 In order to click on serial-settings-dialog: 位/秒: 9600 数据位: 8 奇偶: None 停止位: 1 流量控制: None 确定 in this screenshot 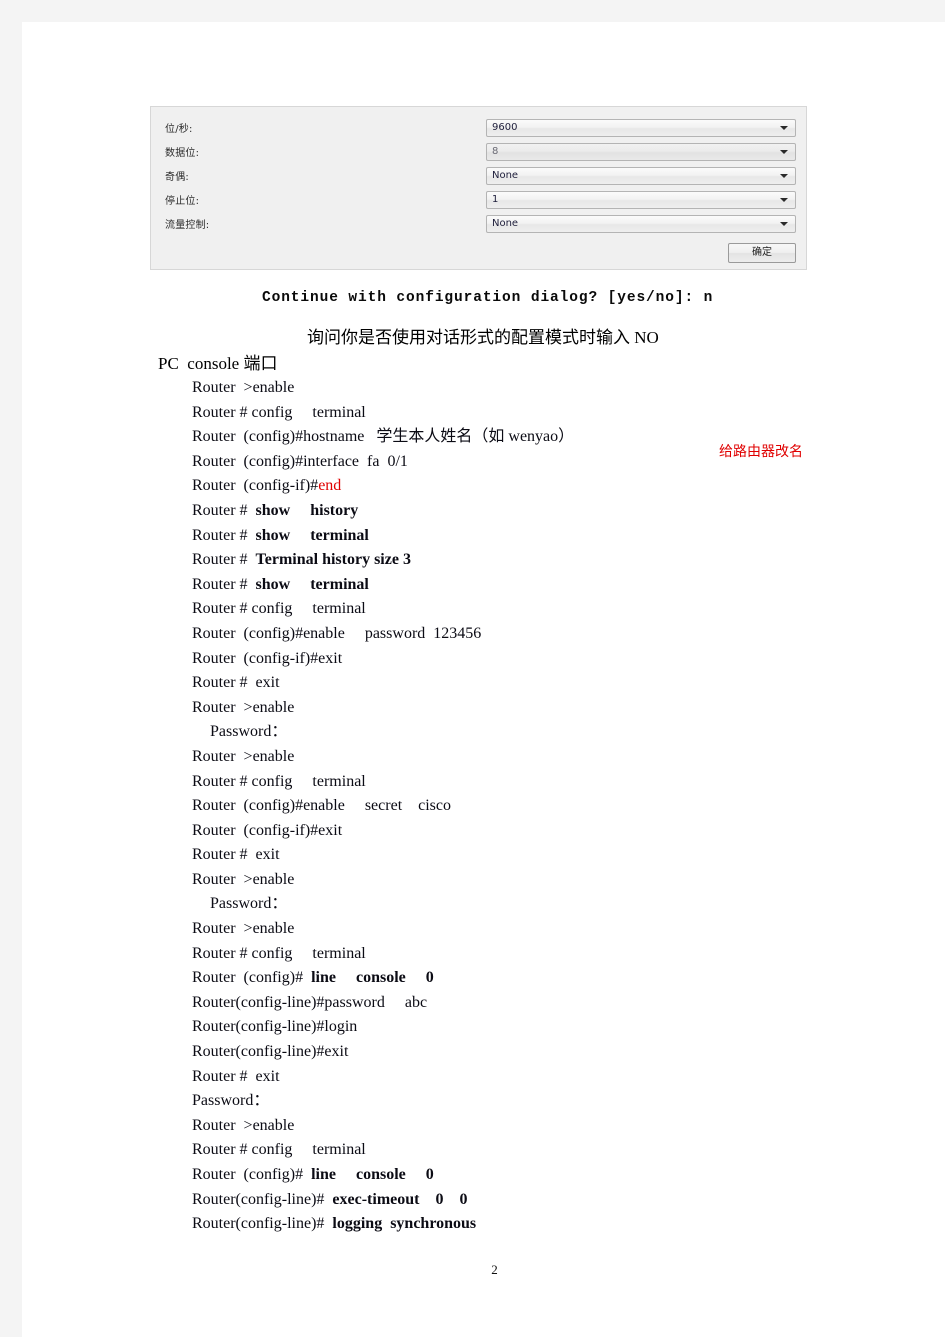, I will do `click(478, 188)`.